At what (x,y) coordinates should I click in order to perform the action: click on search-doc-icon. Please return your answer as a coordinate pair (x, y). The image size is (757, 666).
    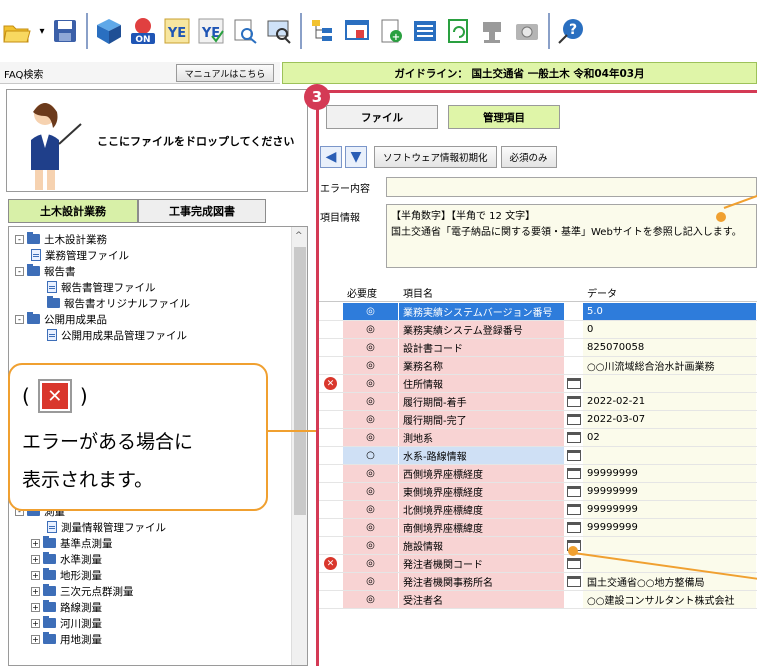
    Looking at the image, I should click on (245, 31).